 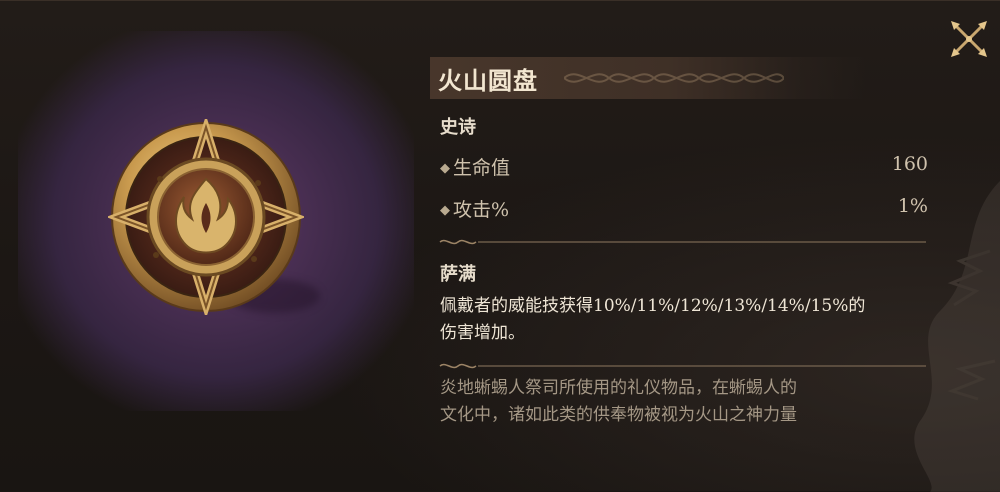 What do you see at coordinates (674, 78) in the screenshot?
I see `knotwork-ornament` at bounding box center [674, 78].